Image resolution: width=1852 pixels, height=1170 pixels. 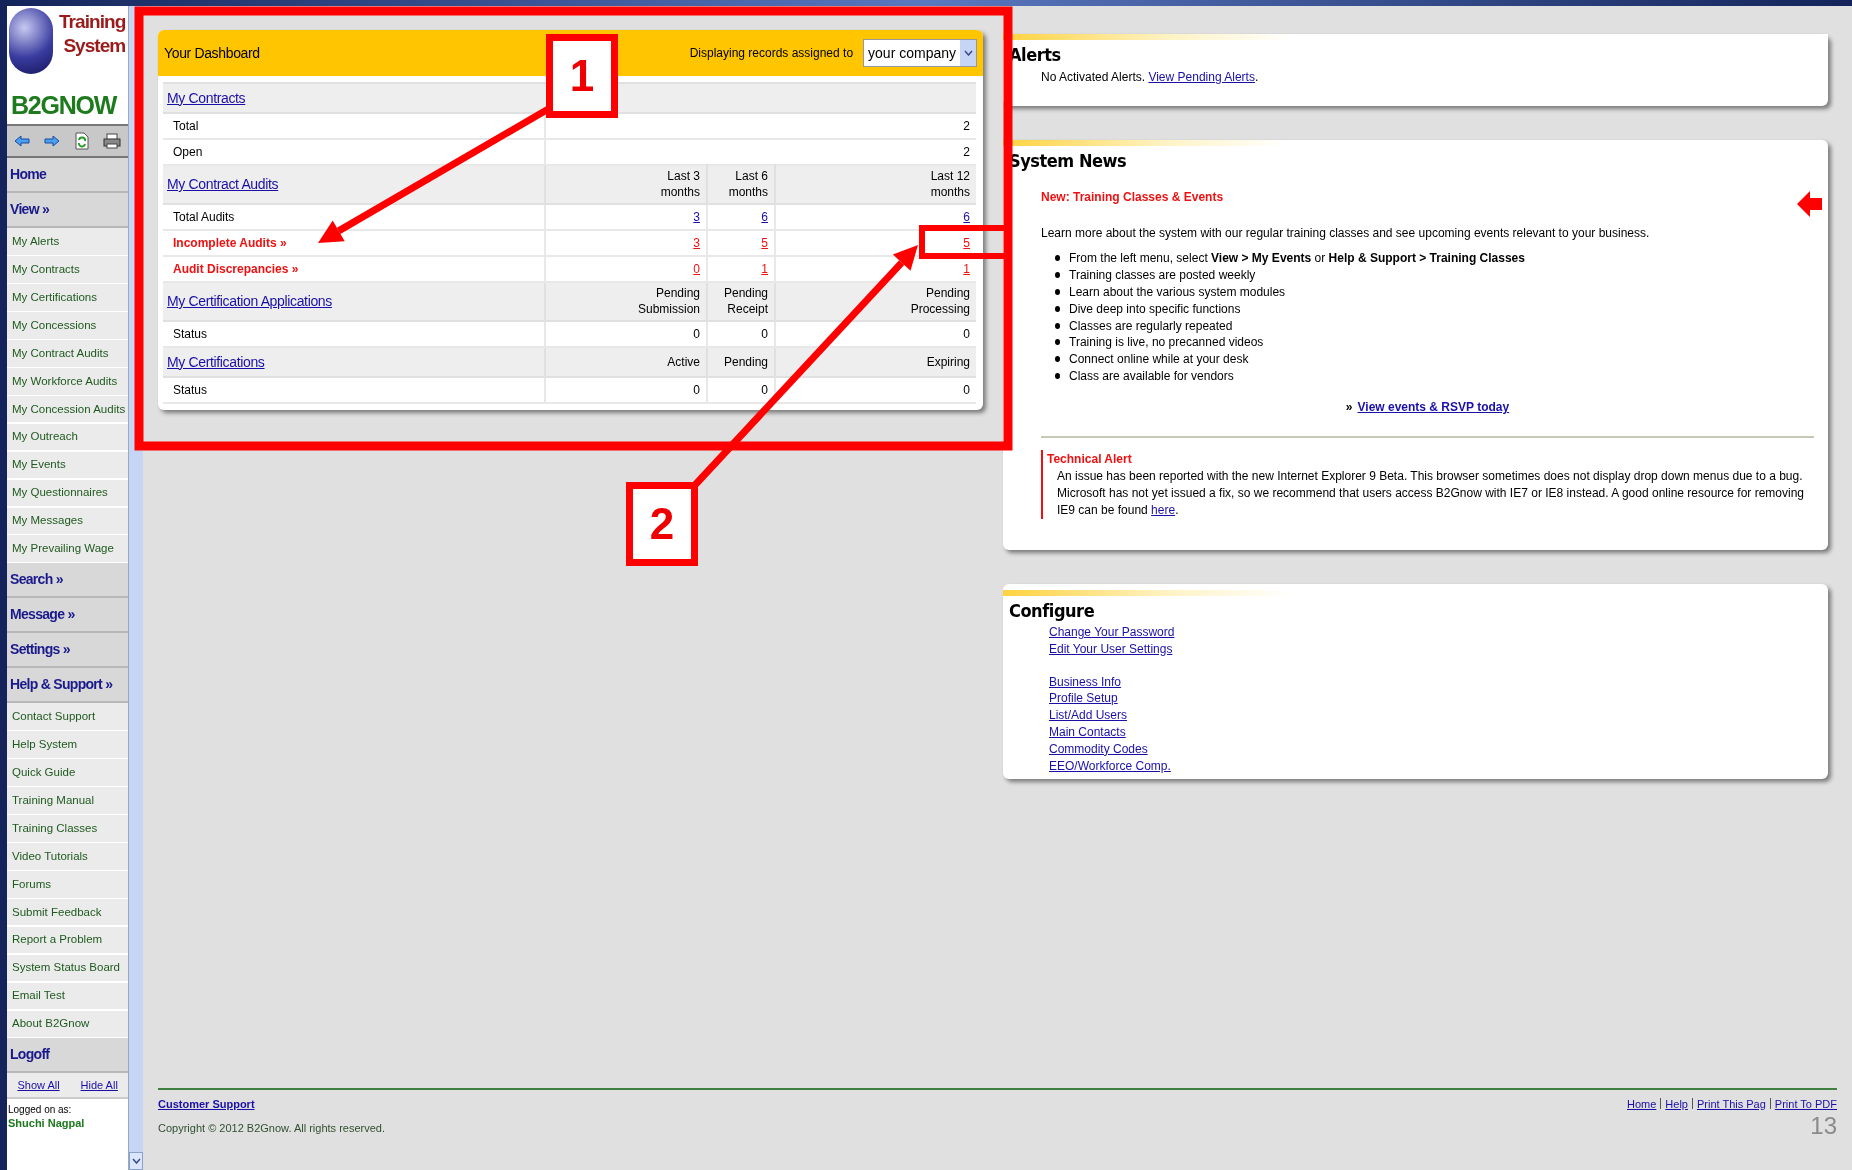 What do you see at coordinates (1087, 732) in the screenshot?
I see `configure-link: Main Contacts` at bounding box center [1087, 732].